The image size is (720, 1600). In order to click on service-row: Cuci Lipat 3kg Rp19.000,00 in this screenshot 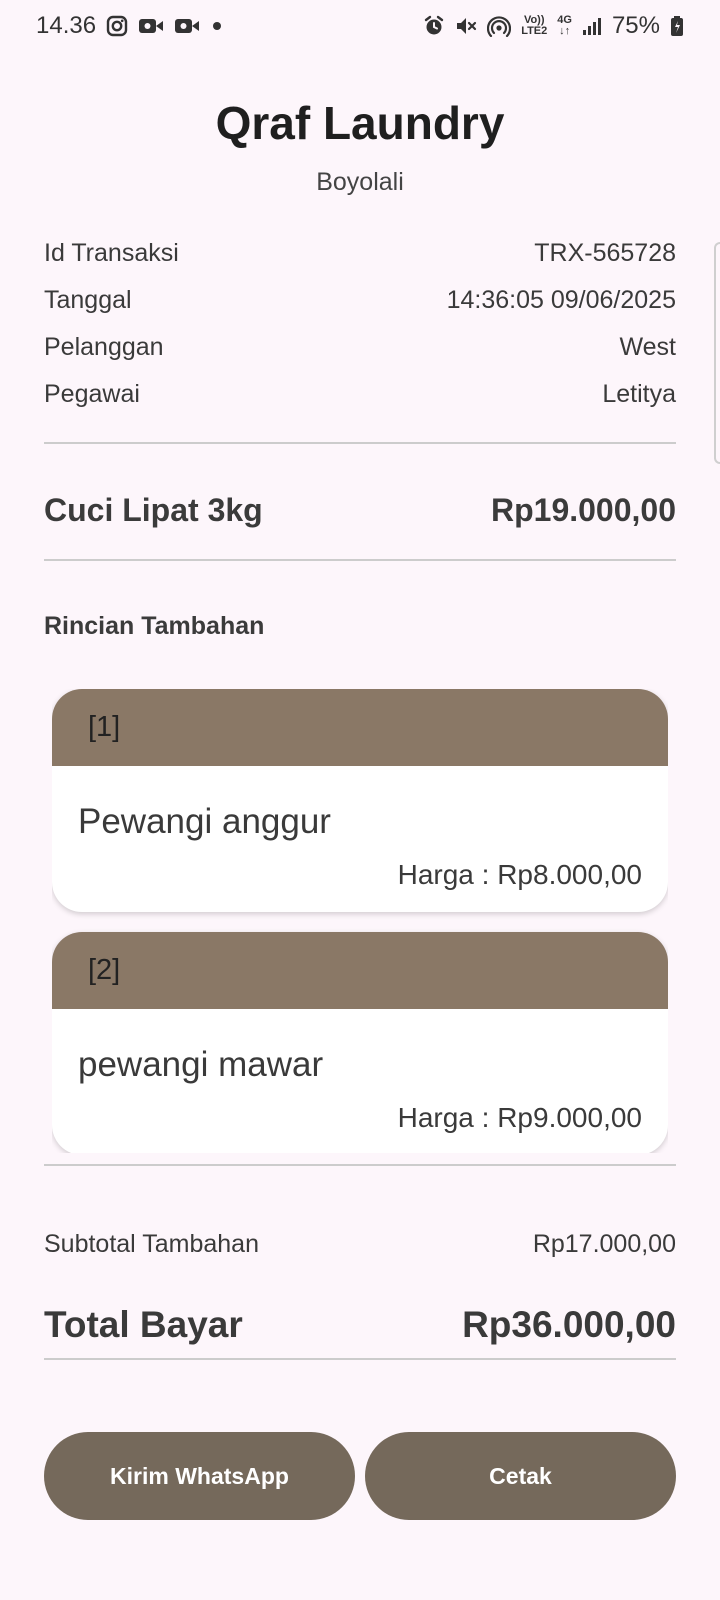, I will do `click(360, 510)`.